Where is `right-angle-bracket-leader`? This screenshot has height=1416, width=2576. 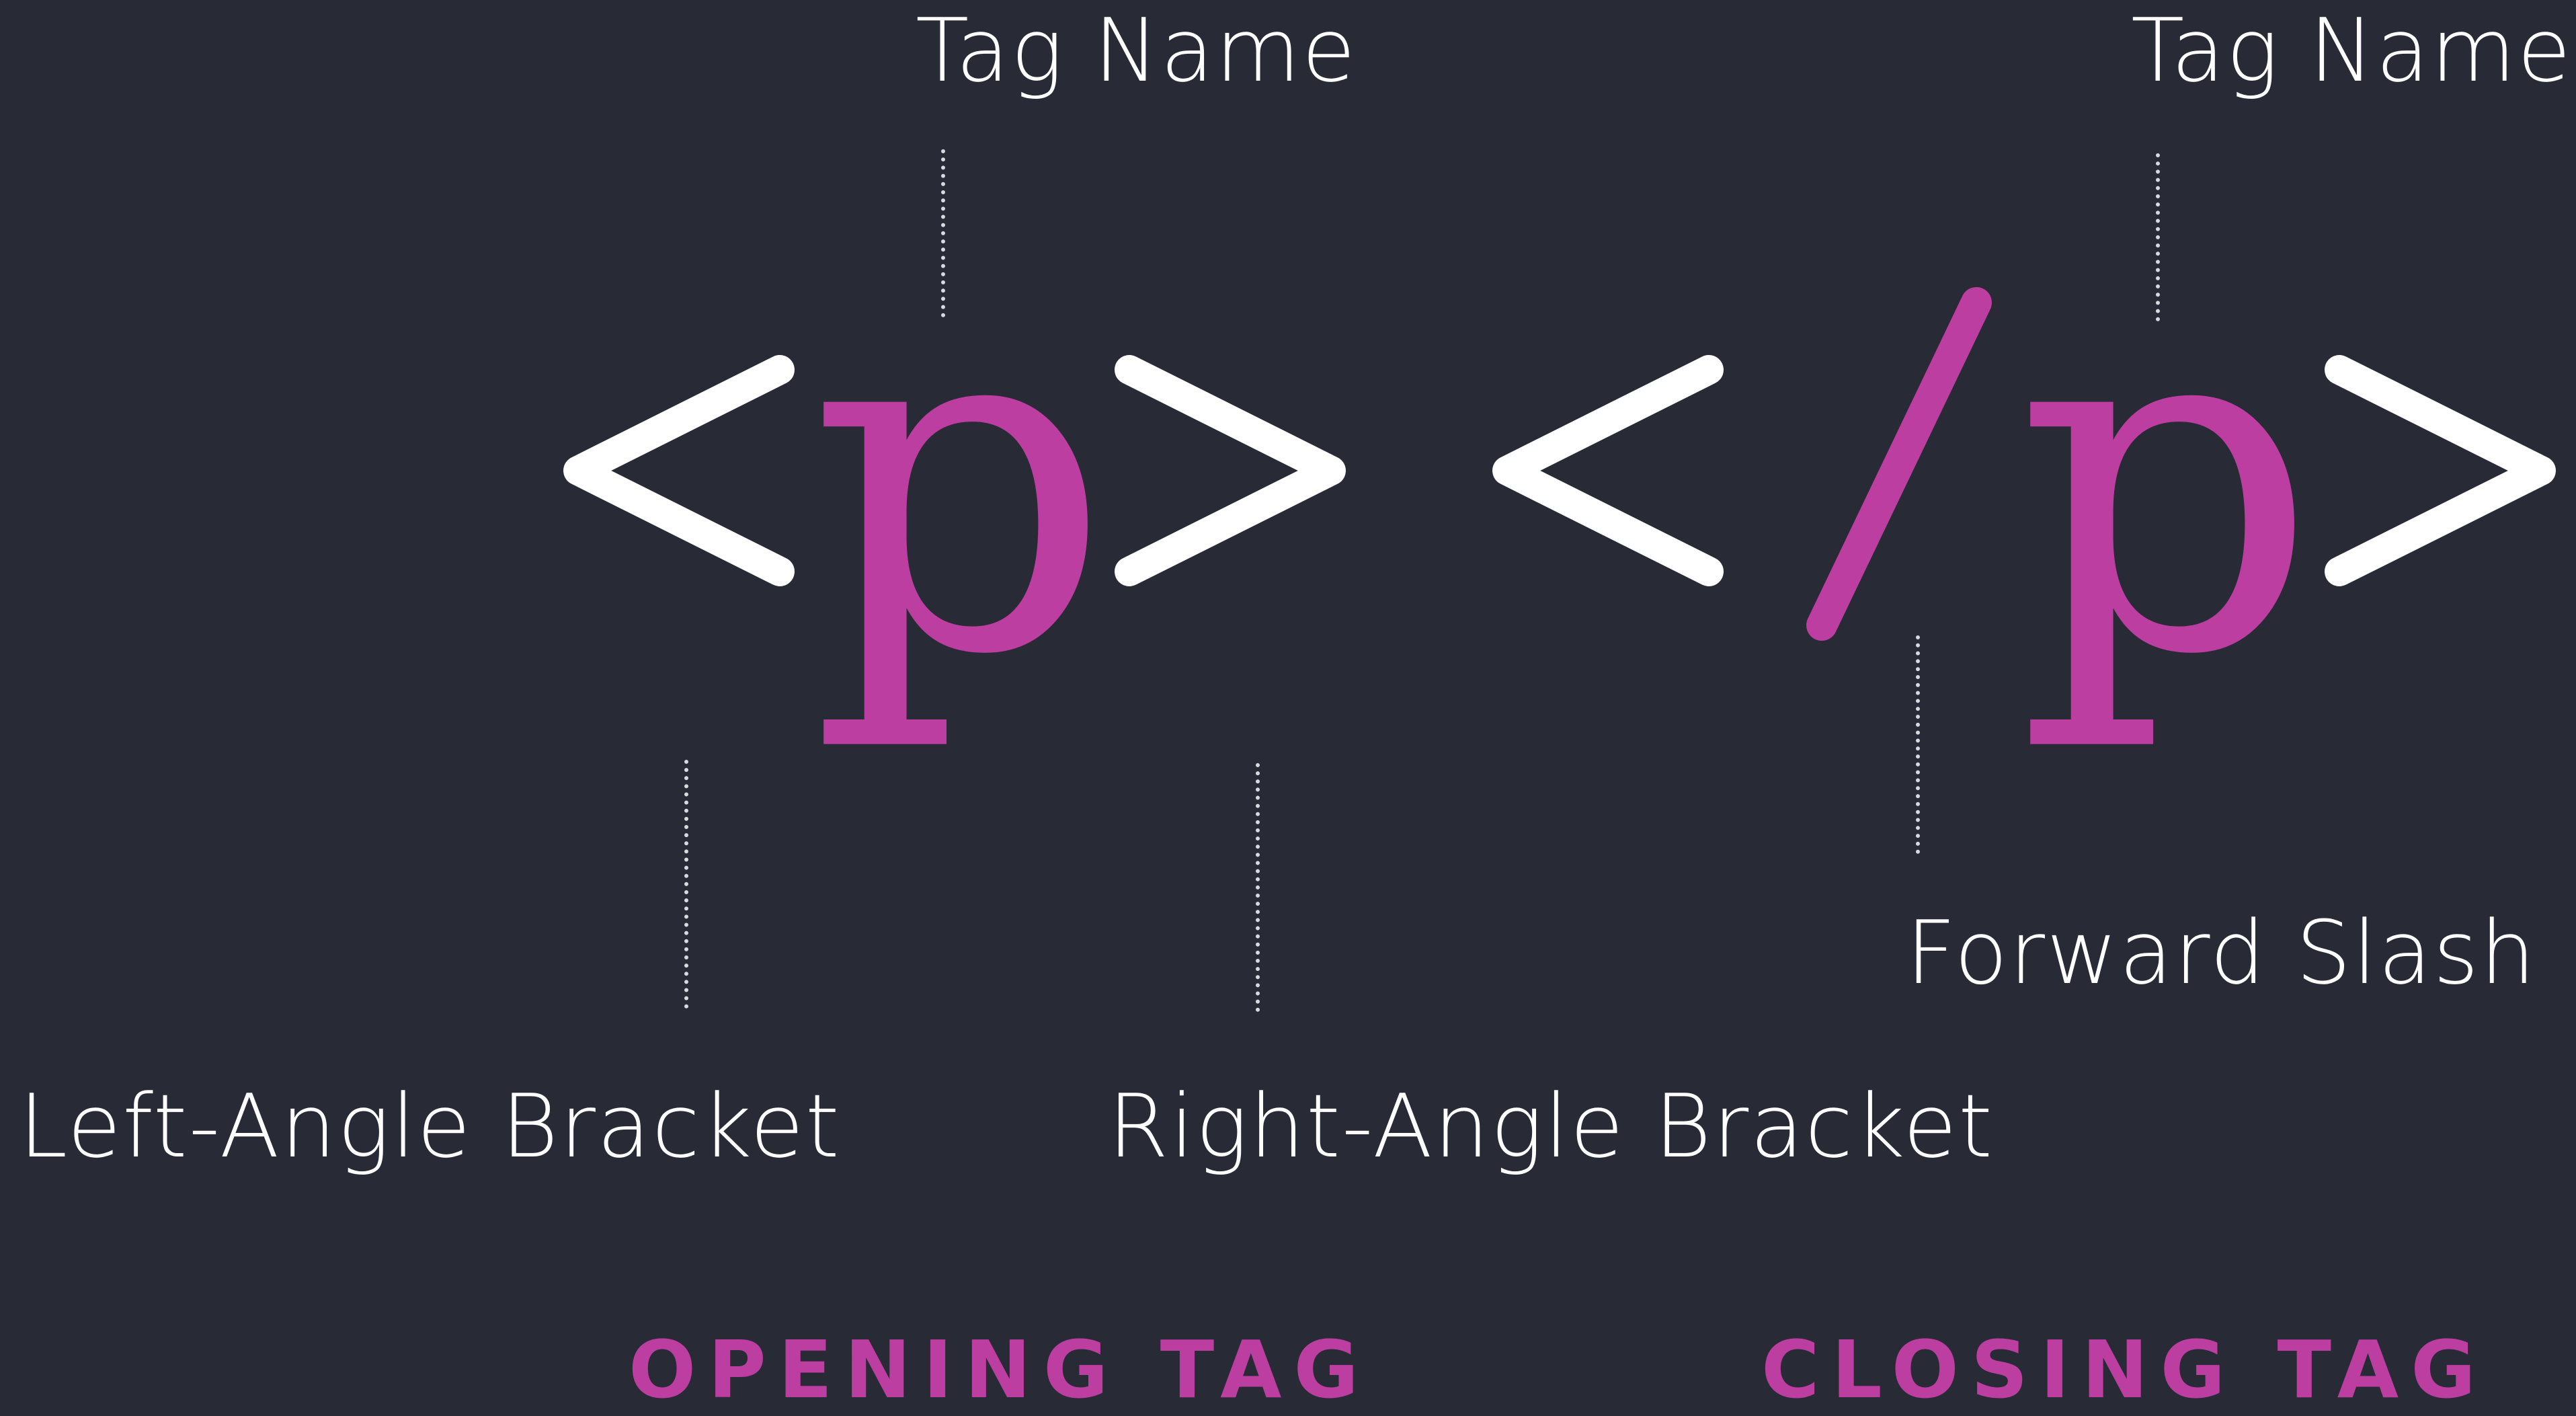 right-angle-bracket-leader is located at coordinates (1258, 887).